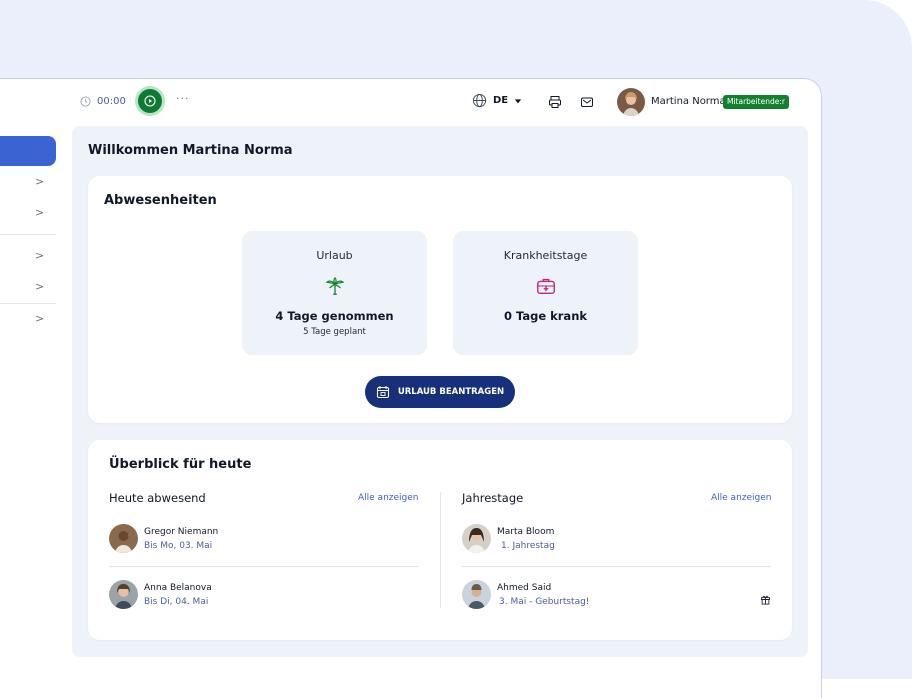  What do you see at coordinates (176, 602) in the screenshot?
I see `absence-until: Bis Di, 04. Mai` at bounding box center [176, 602].